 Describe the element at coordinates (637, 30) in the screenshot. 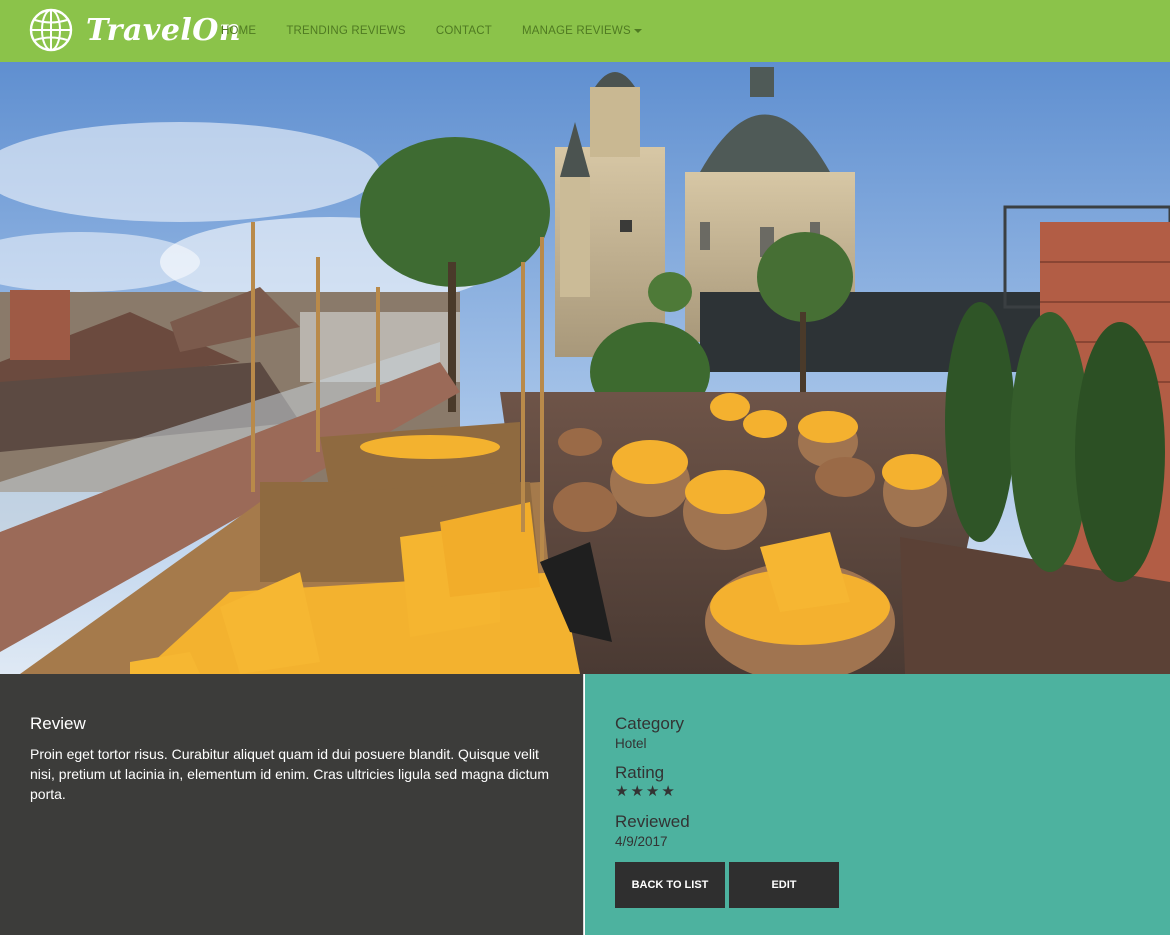

I see `chevron-down-icon` at that location.